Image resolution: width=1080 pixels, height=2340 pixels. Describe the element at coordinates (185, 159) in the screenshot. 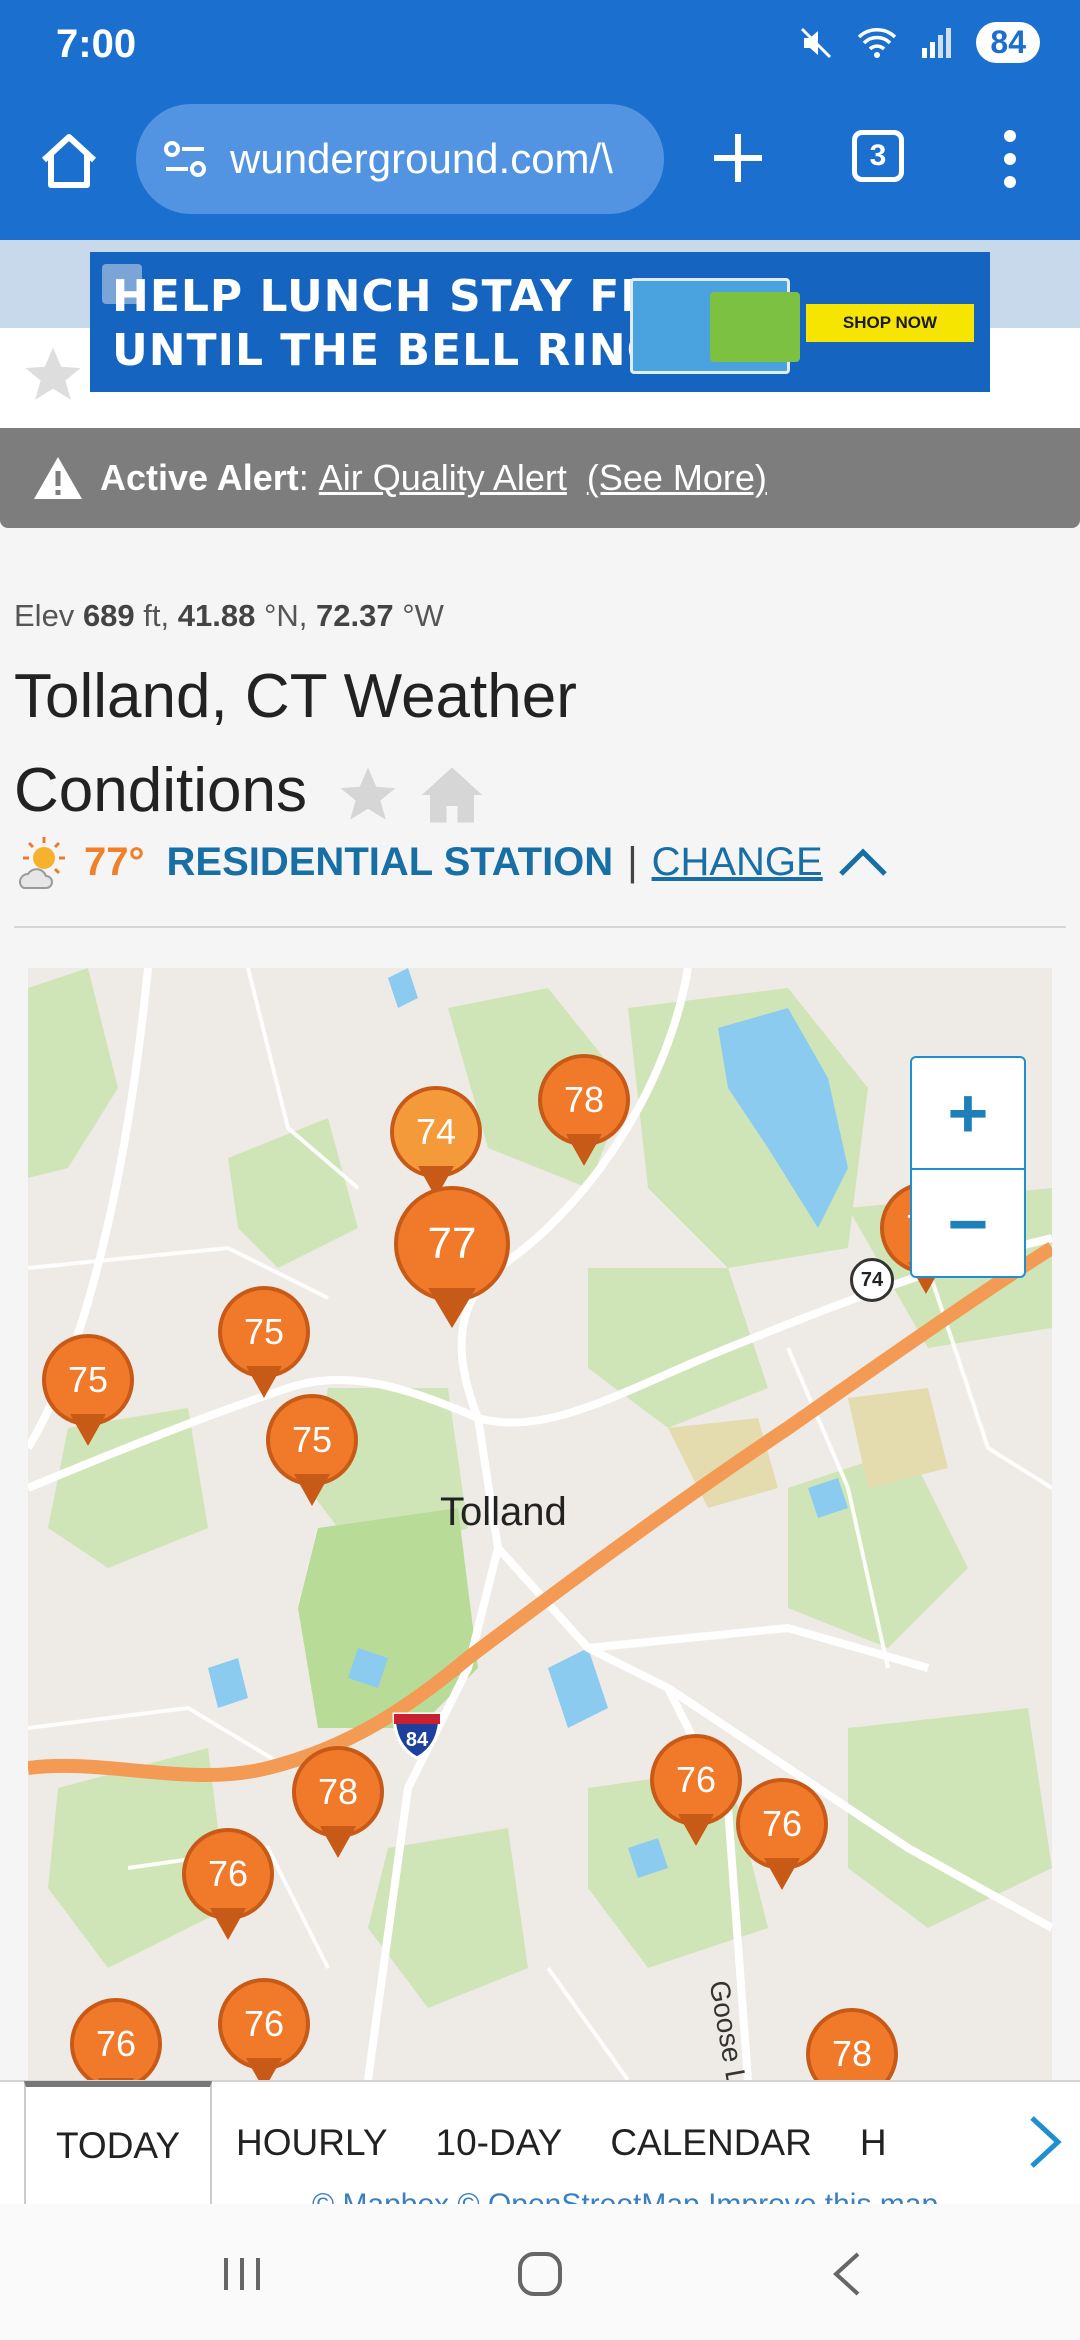

I see `site-settings-icon` at that location.